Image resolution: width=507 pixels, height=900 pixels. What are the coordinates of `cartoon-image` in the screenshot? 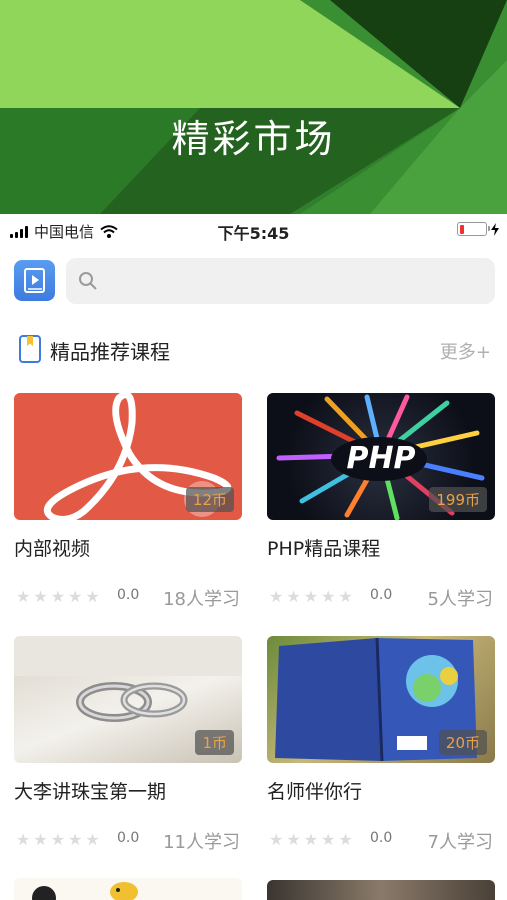 It's located at (85, 891).